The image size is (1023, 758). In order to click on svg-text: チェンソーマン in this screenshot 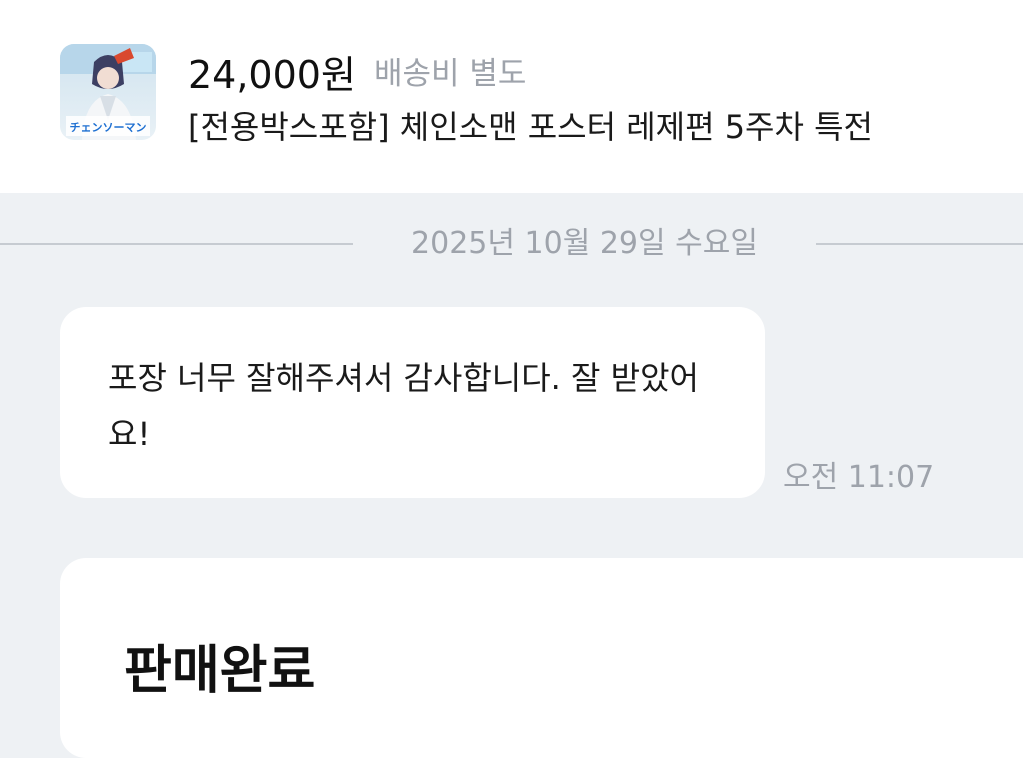, I will do `click(108, 127)`.